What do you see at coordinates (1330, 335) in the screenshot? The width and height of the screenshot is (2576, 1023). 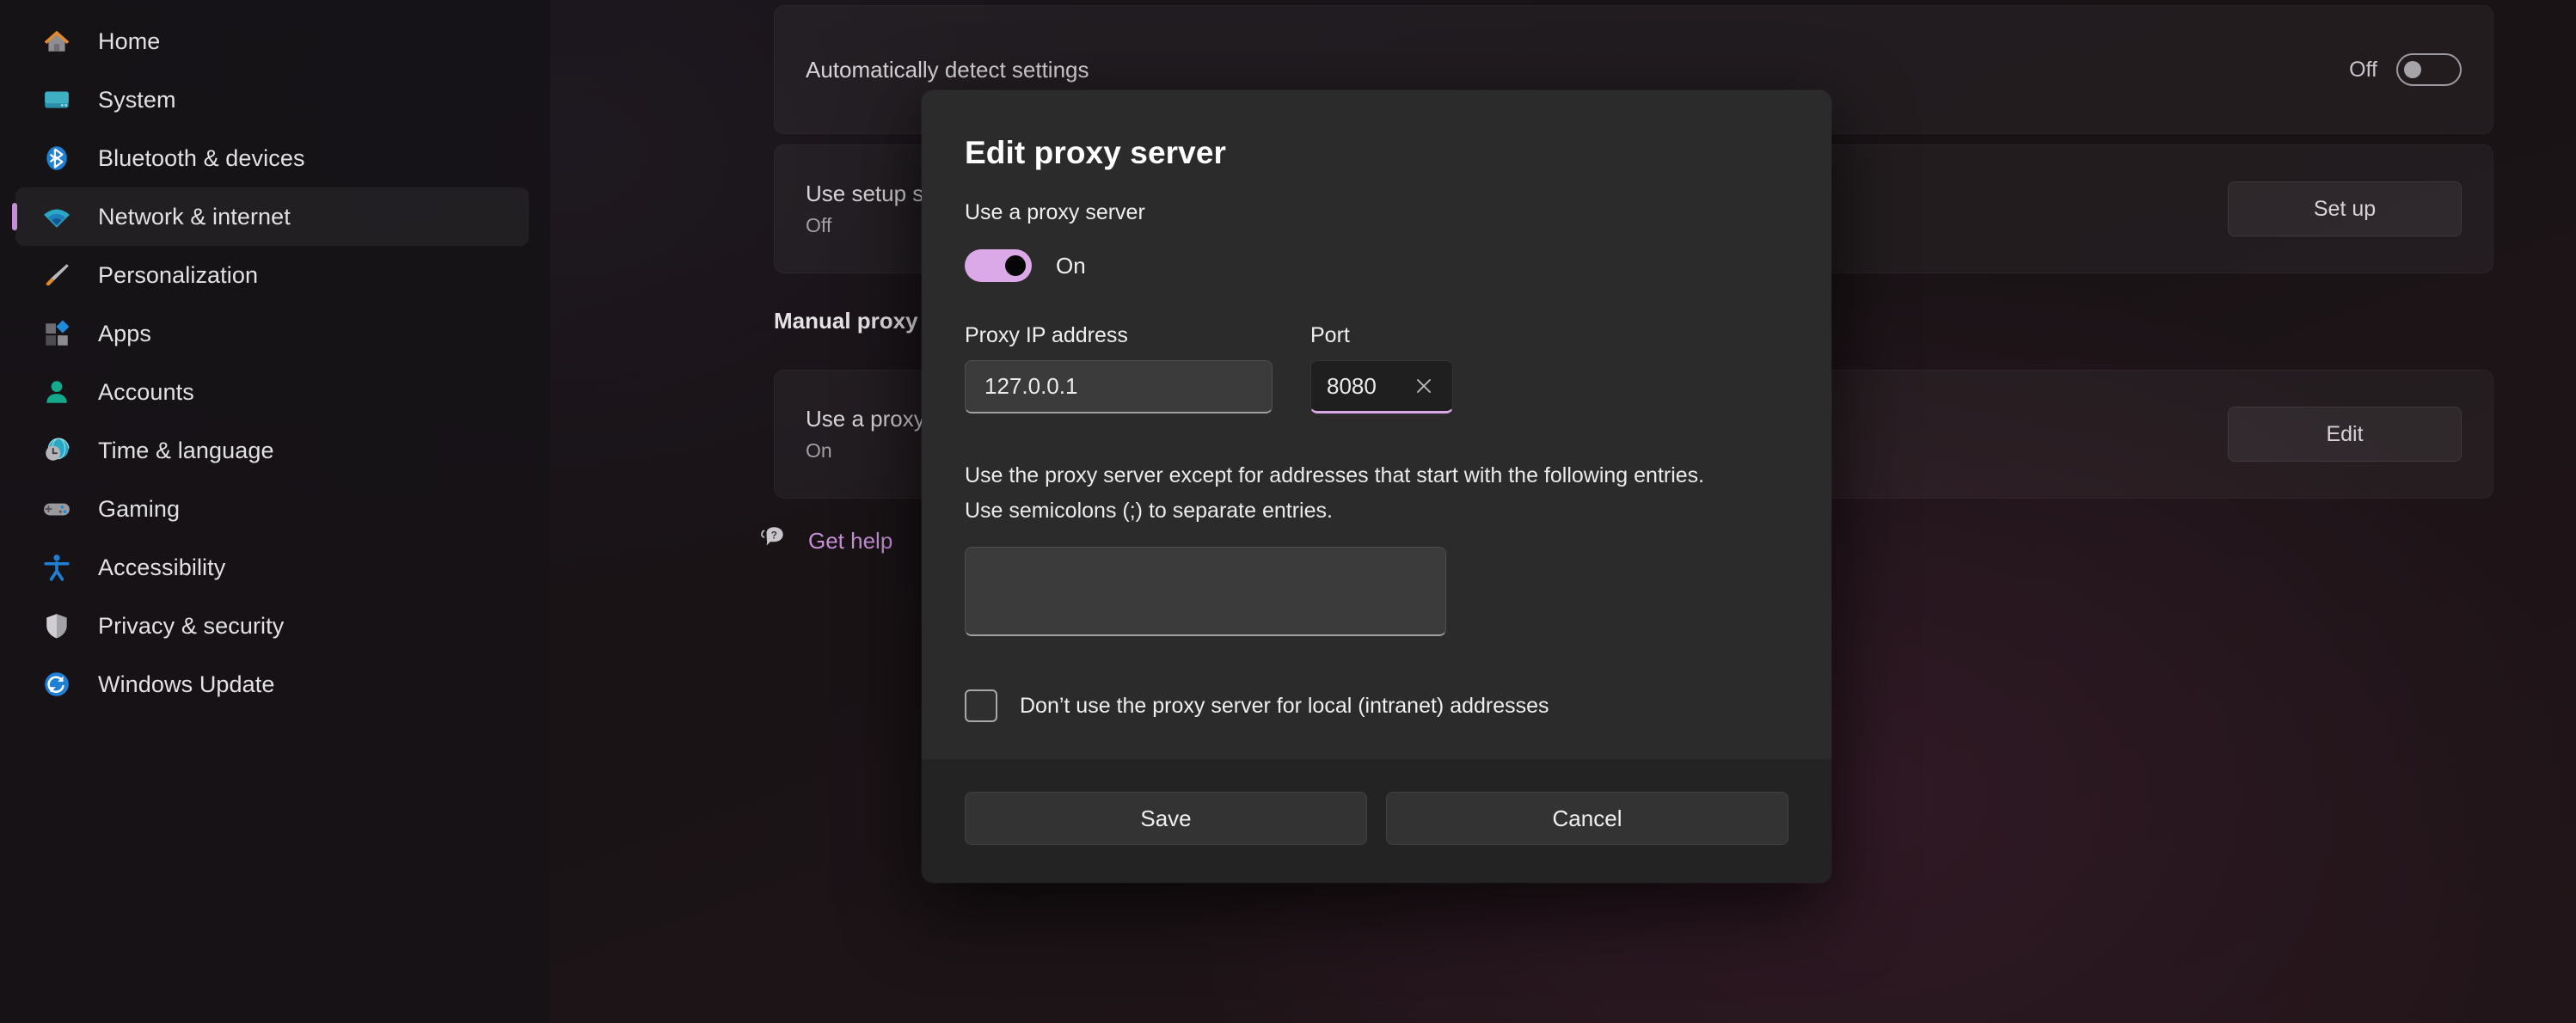 I see `port-label: Port` at bounding box center [1330, 335].